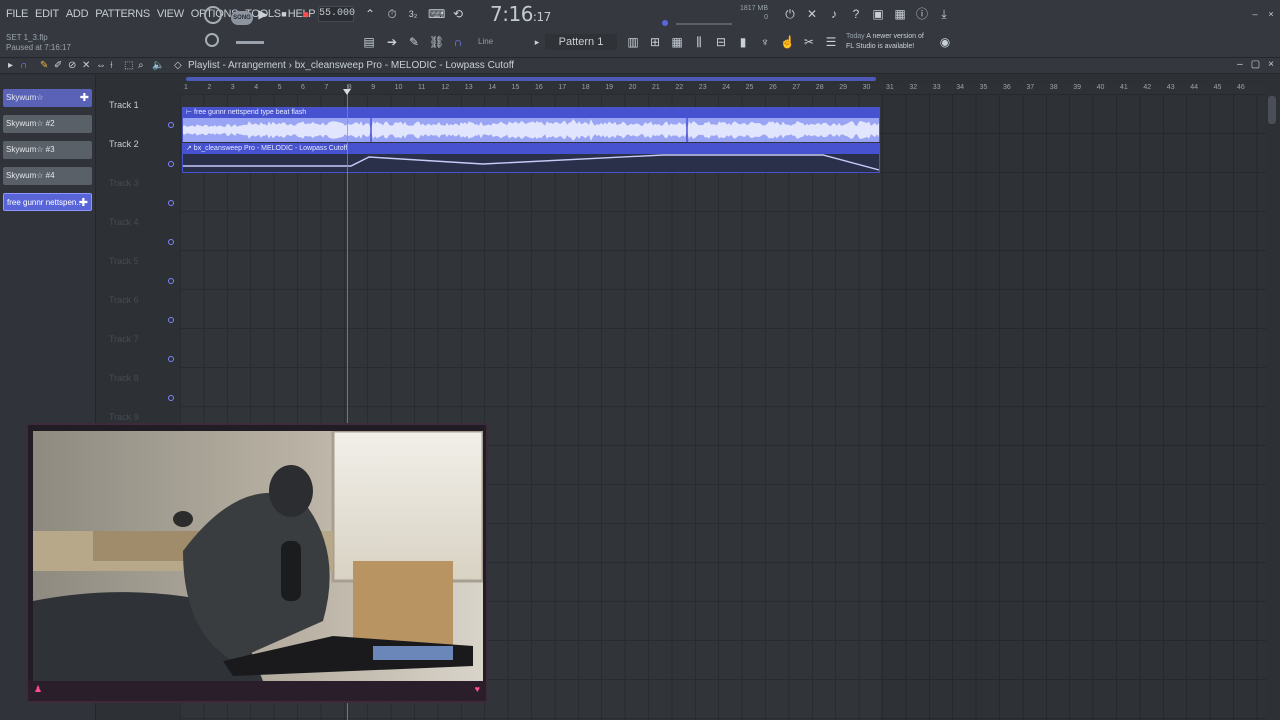  I want to click on piano-roll-icon: ▤, so click(369, 42).